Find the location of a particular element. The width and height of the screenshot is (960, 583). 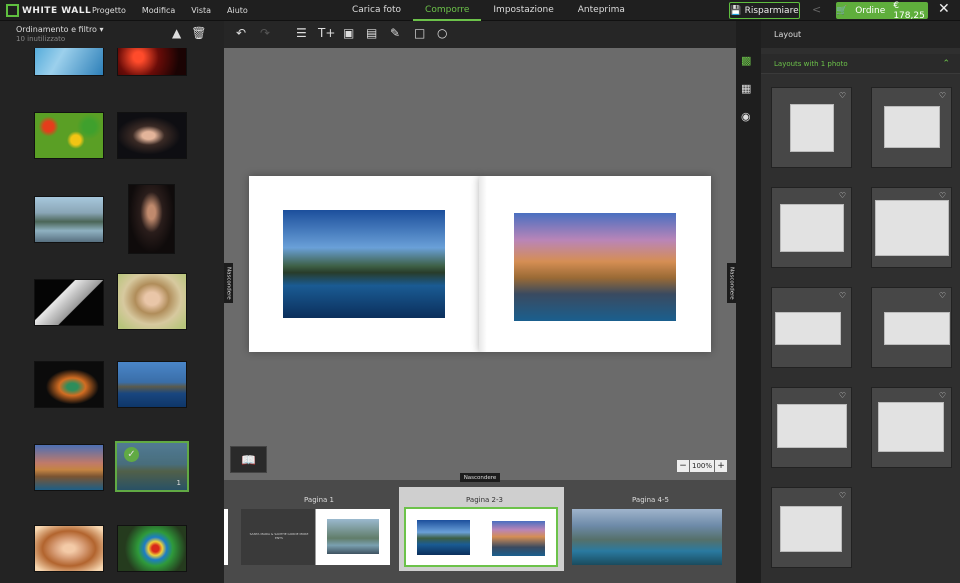

spread-thumb-page-1: SANTA MARIA & SANTHE GORDE MORE ENTS is located at coordinates (315, 537).